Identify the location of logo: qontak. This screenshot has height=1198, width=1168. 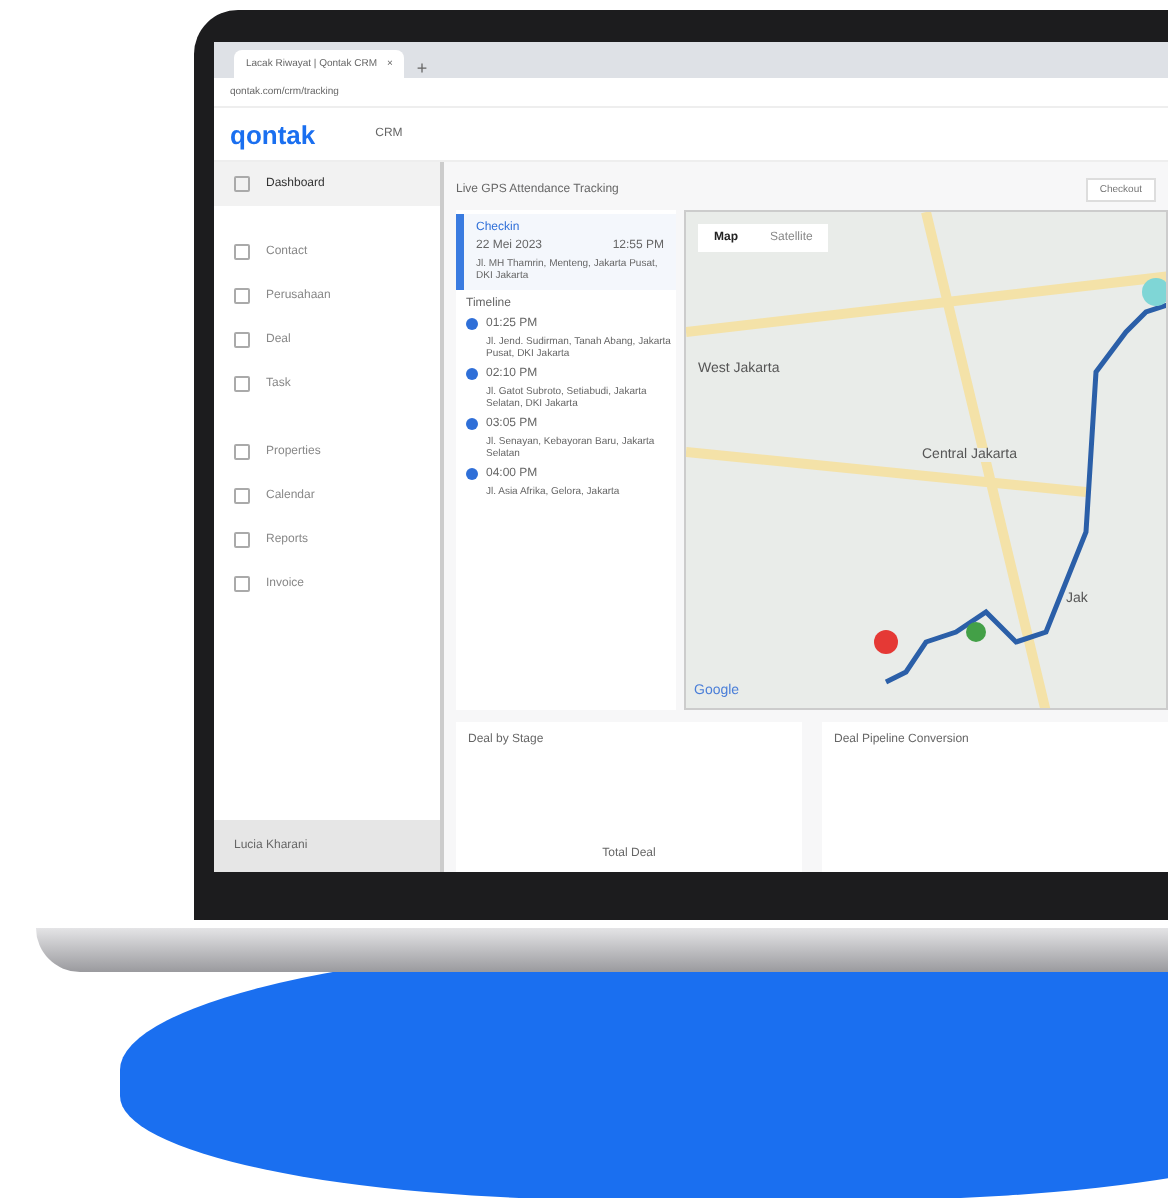
(273, 134).